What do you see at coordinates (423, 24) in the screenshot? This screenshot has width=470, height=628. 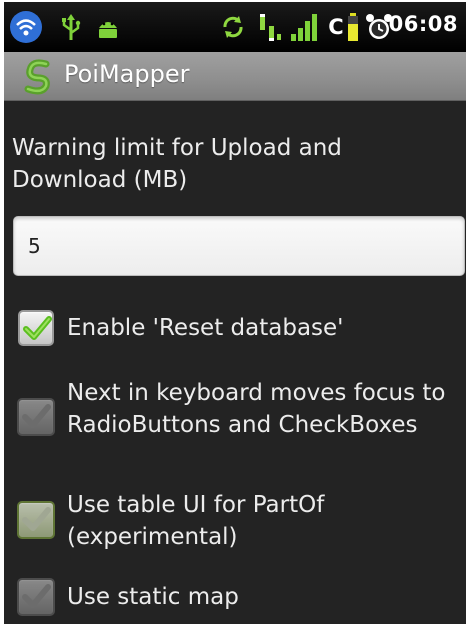 I see `clock: 06:08` at bounding box center [423, 24].